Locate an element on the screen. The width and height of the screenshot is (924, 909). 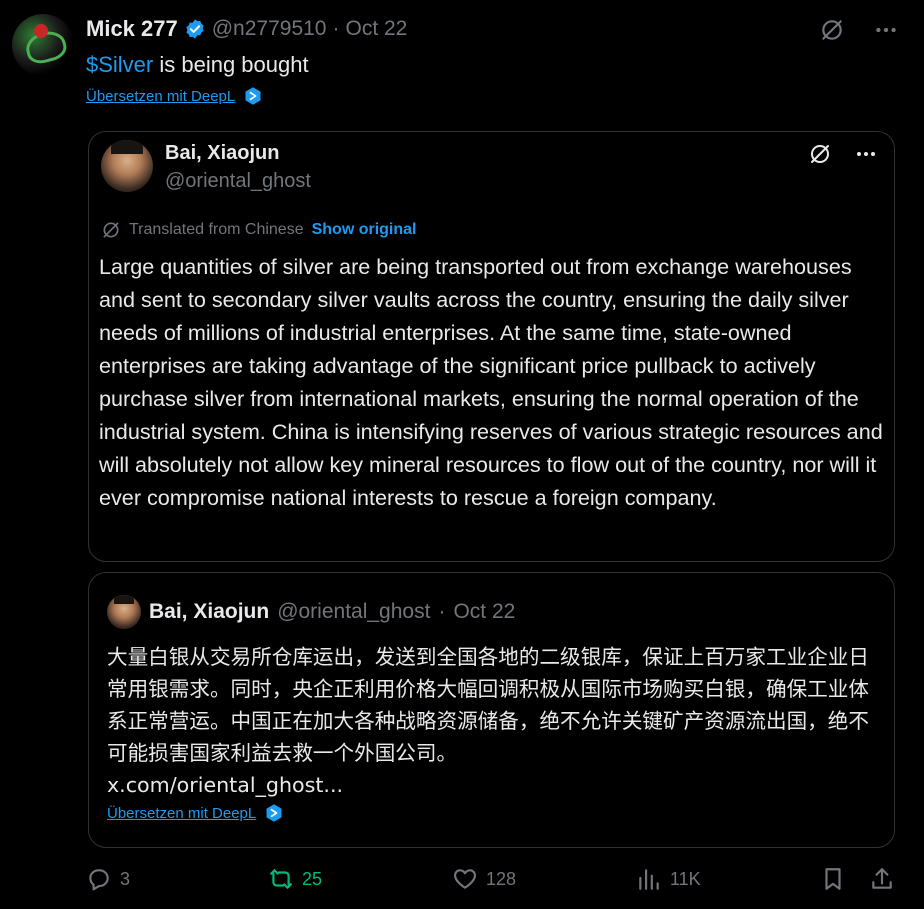
repost-button: 25 is located at coordinates (295, 879).